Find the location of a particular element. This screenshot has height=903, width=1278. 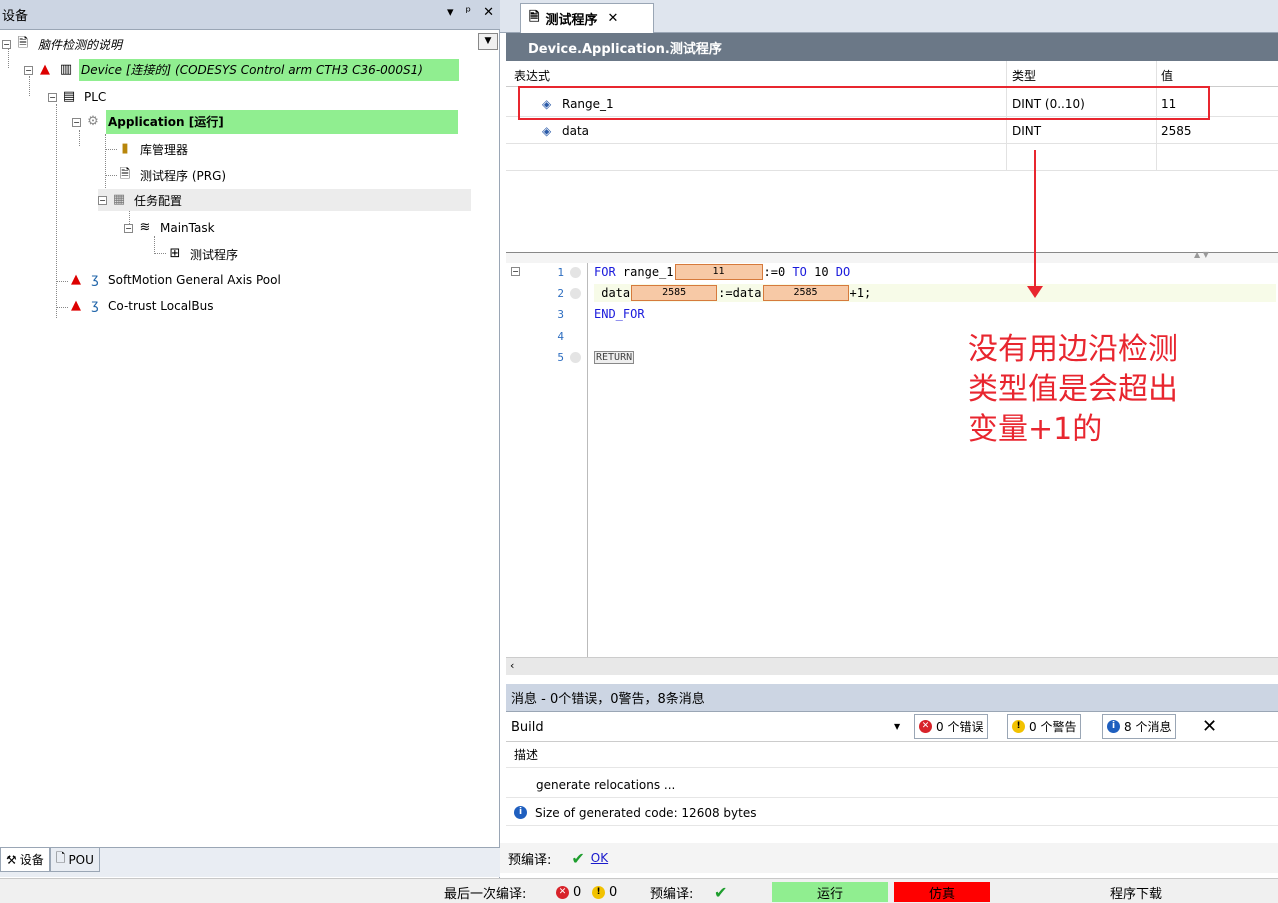

tree-item-task-program: ⊞ 测试程序 is located at coordinates (203, 254).